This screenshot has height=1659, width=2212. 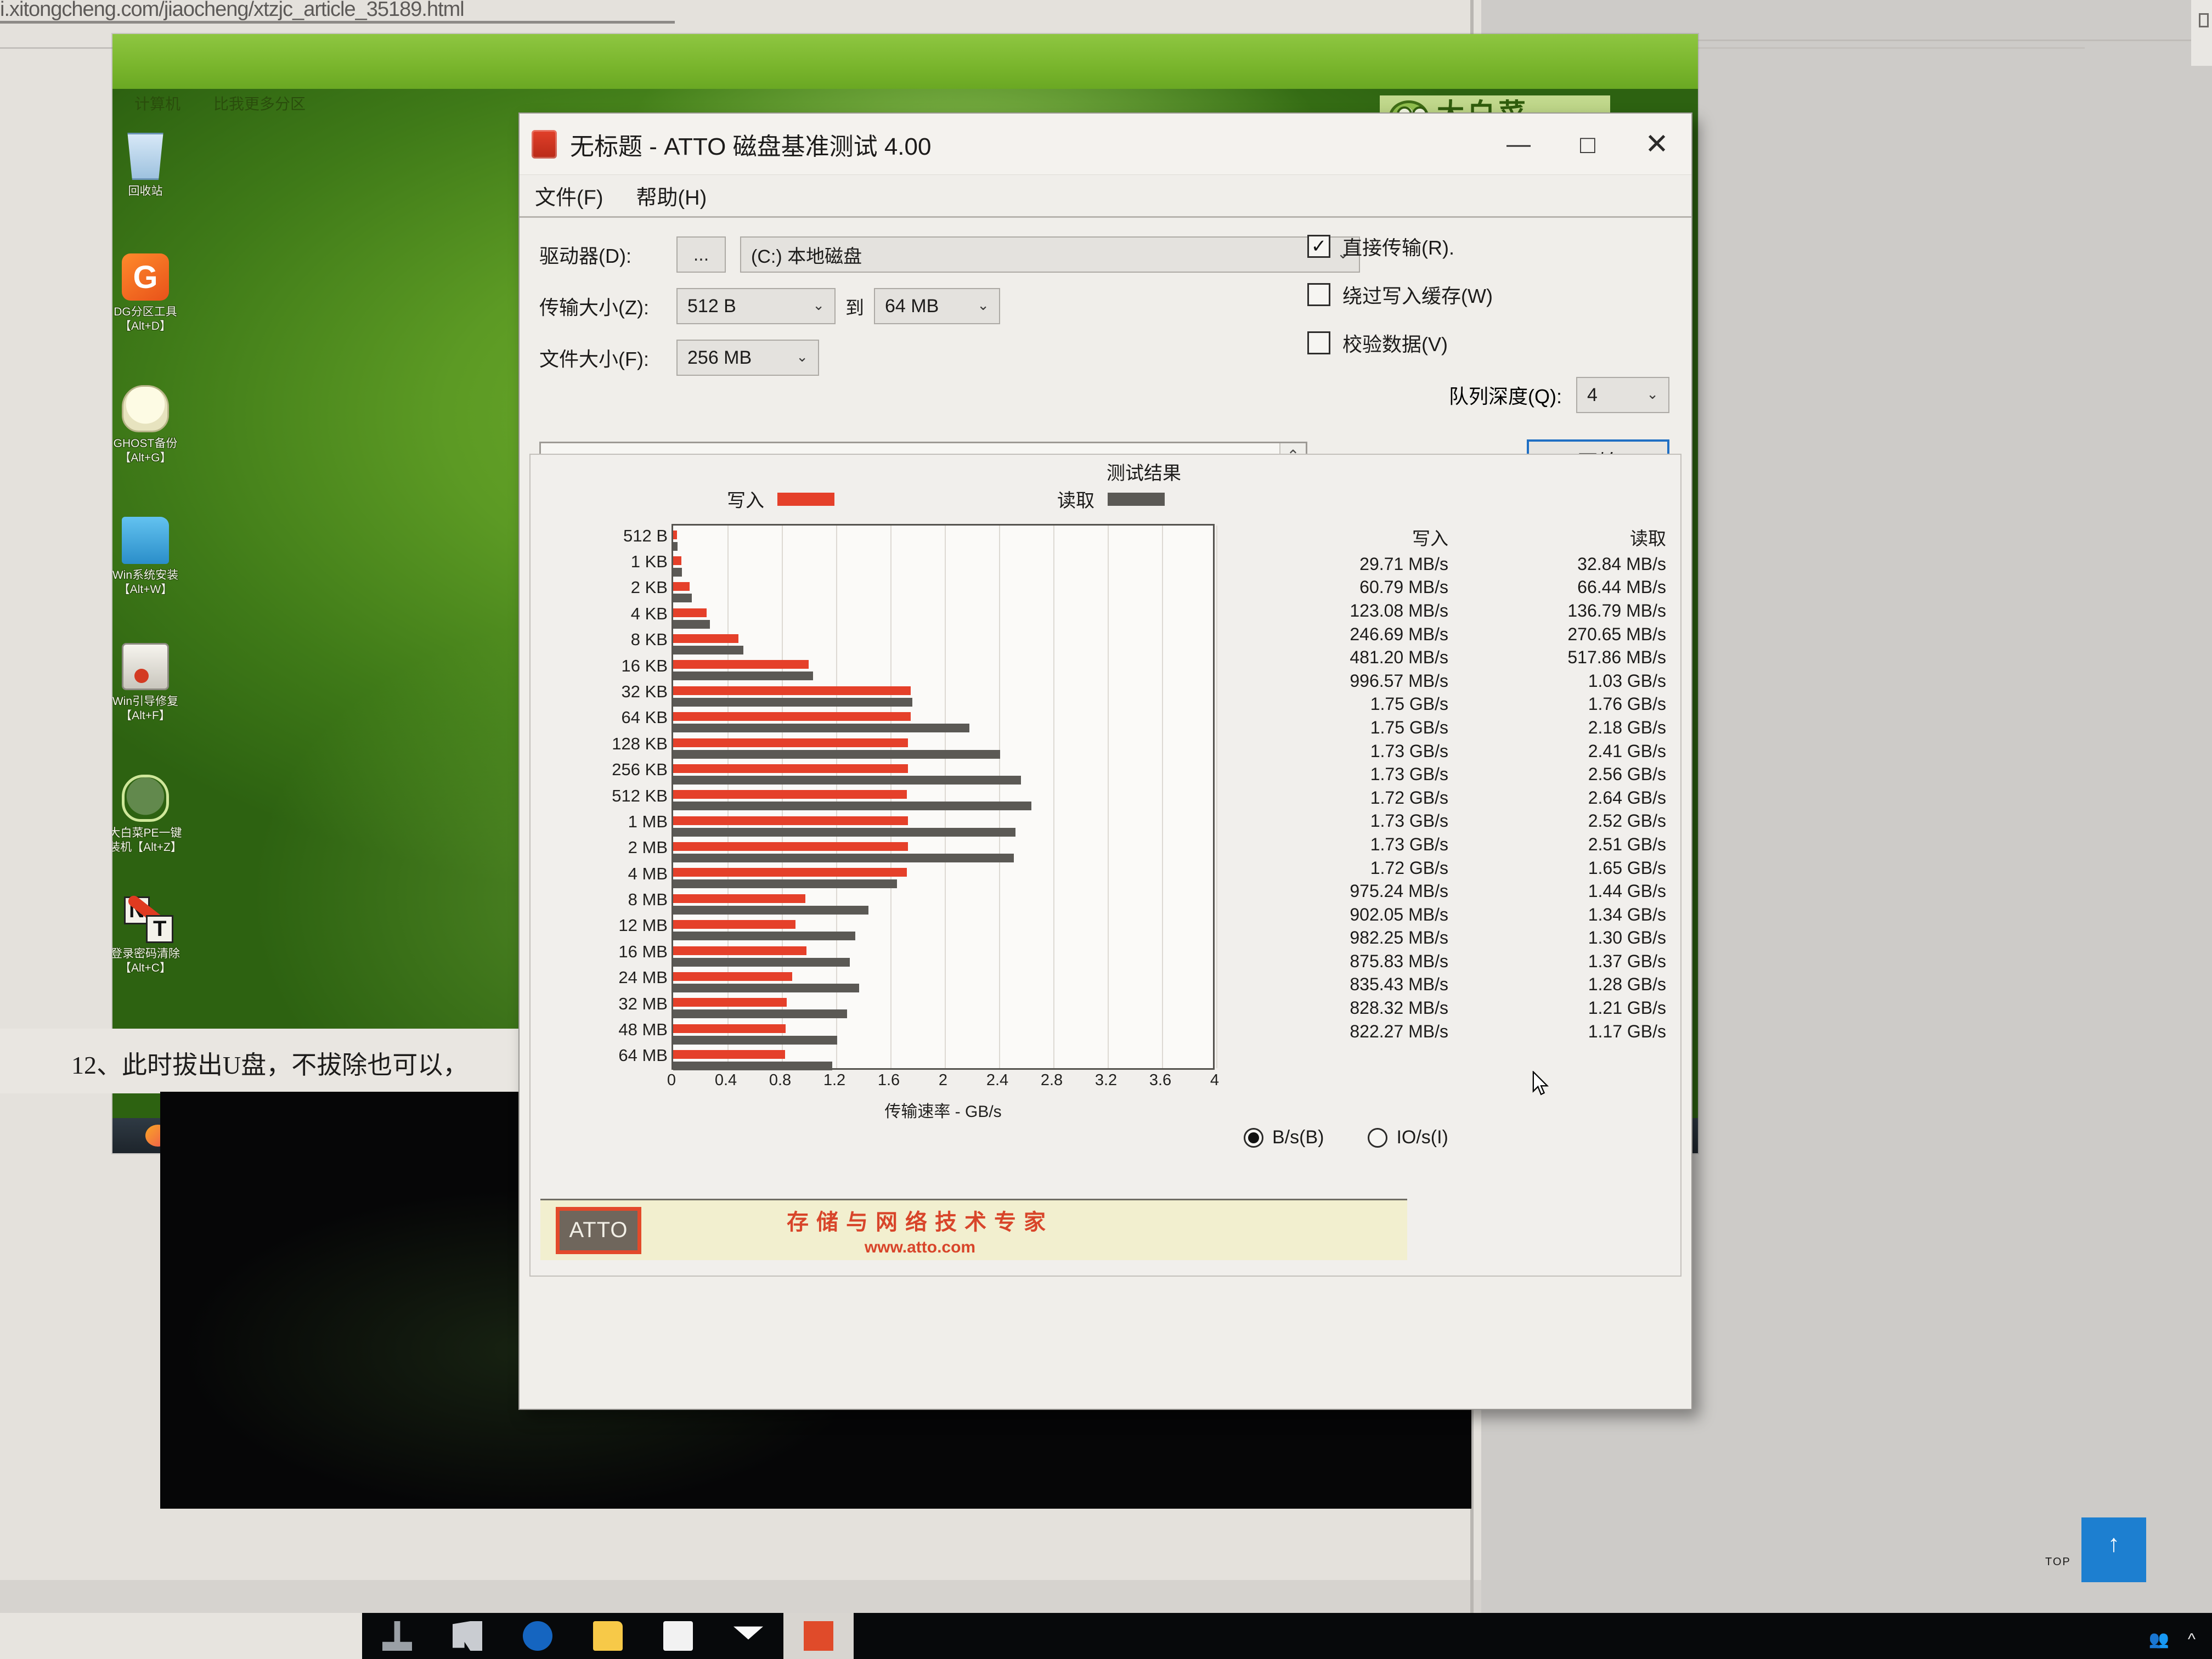 What do you see at coordinates (1346, 1138) in the screenshot?
I see `unit-radio-group: B/s(B) IO/s(I)` at bounding box center [1346, 1138].